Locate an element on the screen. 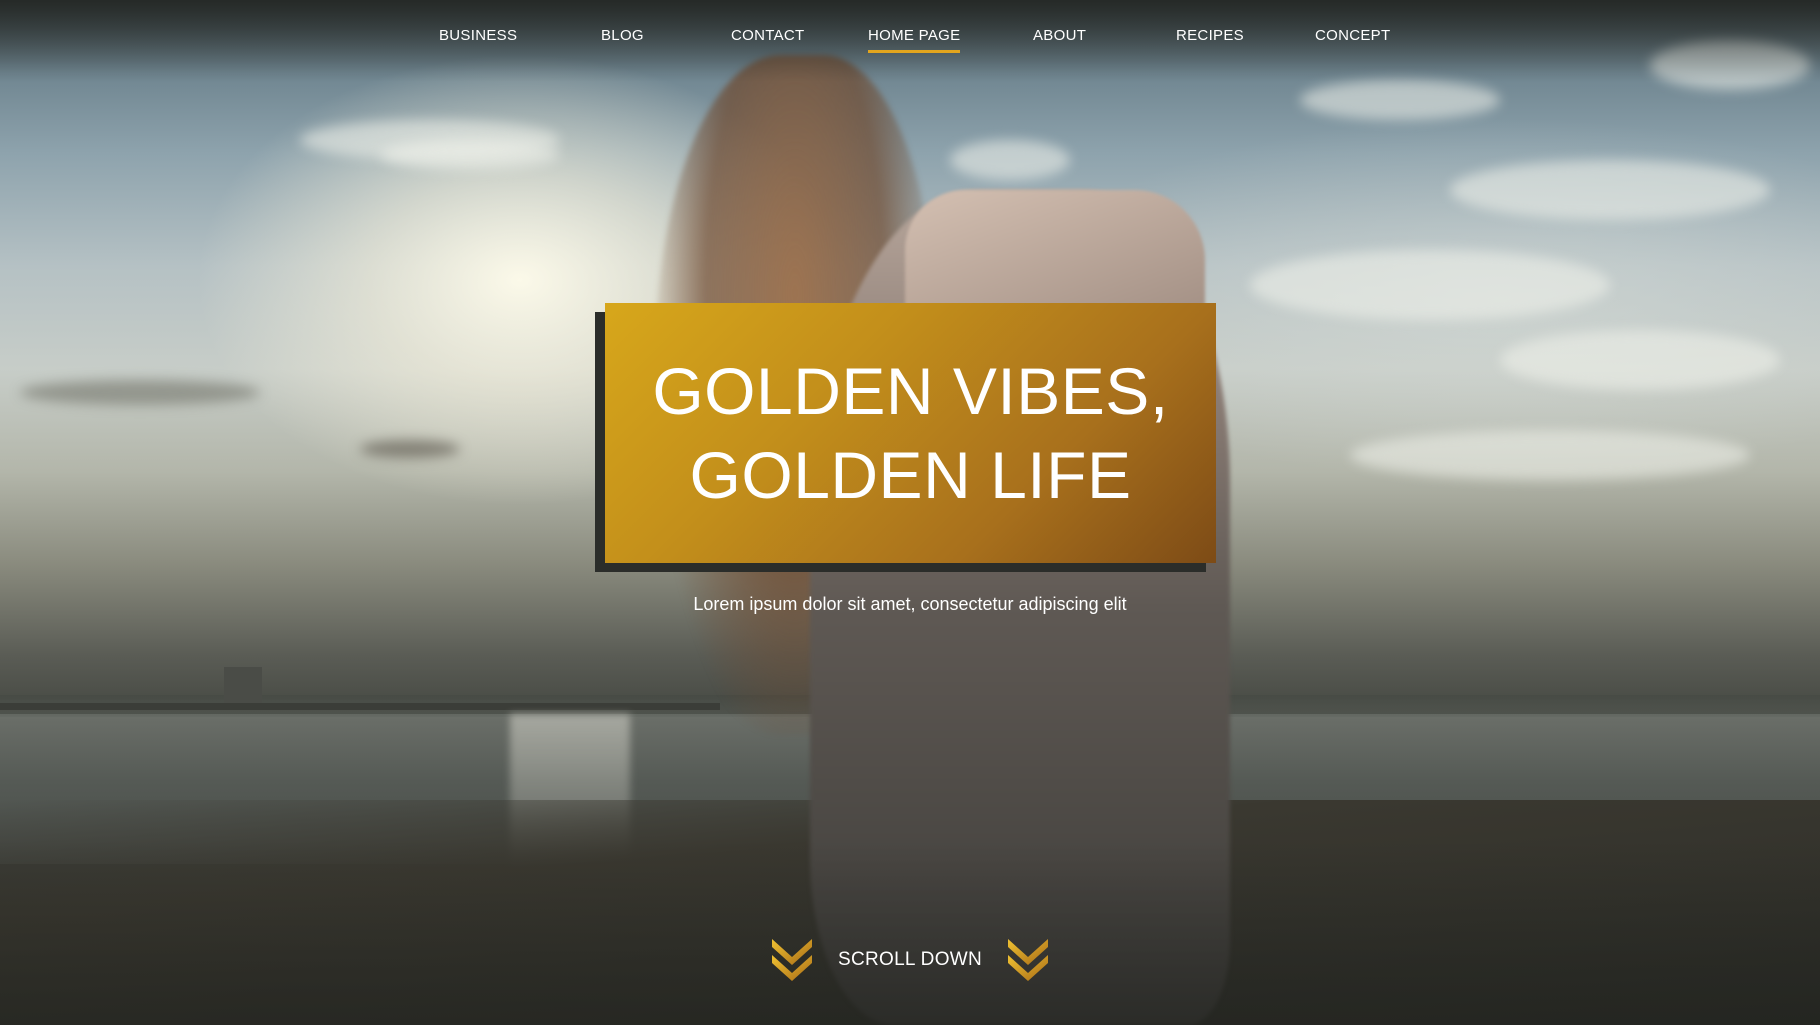  nav-item-home-page: HOME PAGE is located at coordinates (914, 40).